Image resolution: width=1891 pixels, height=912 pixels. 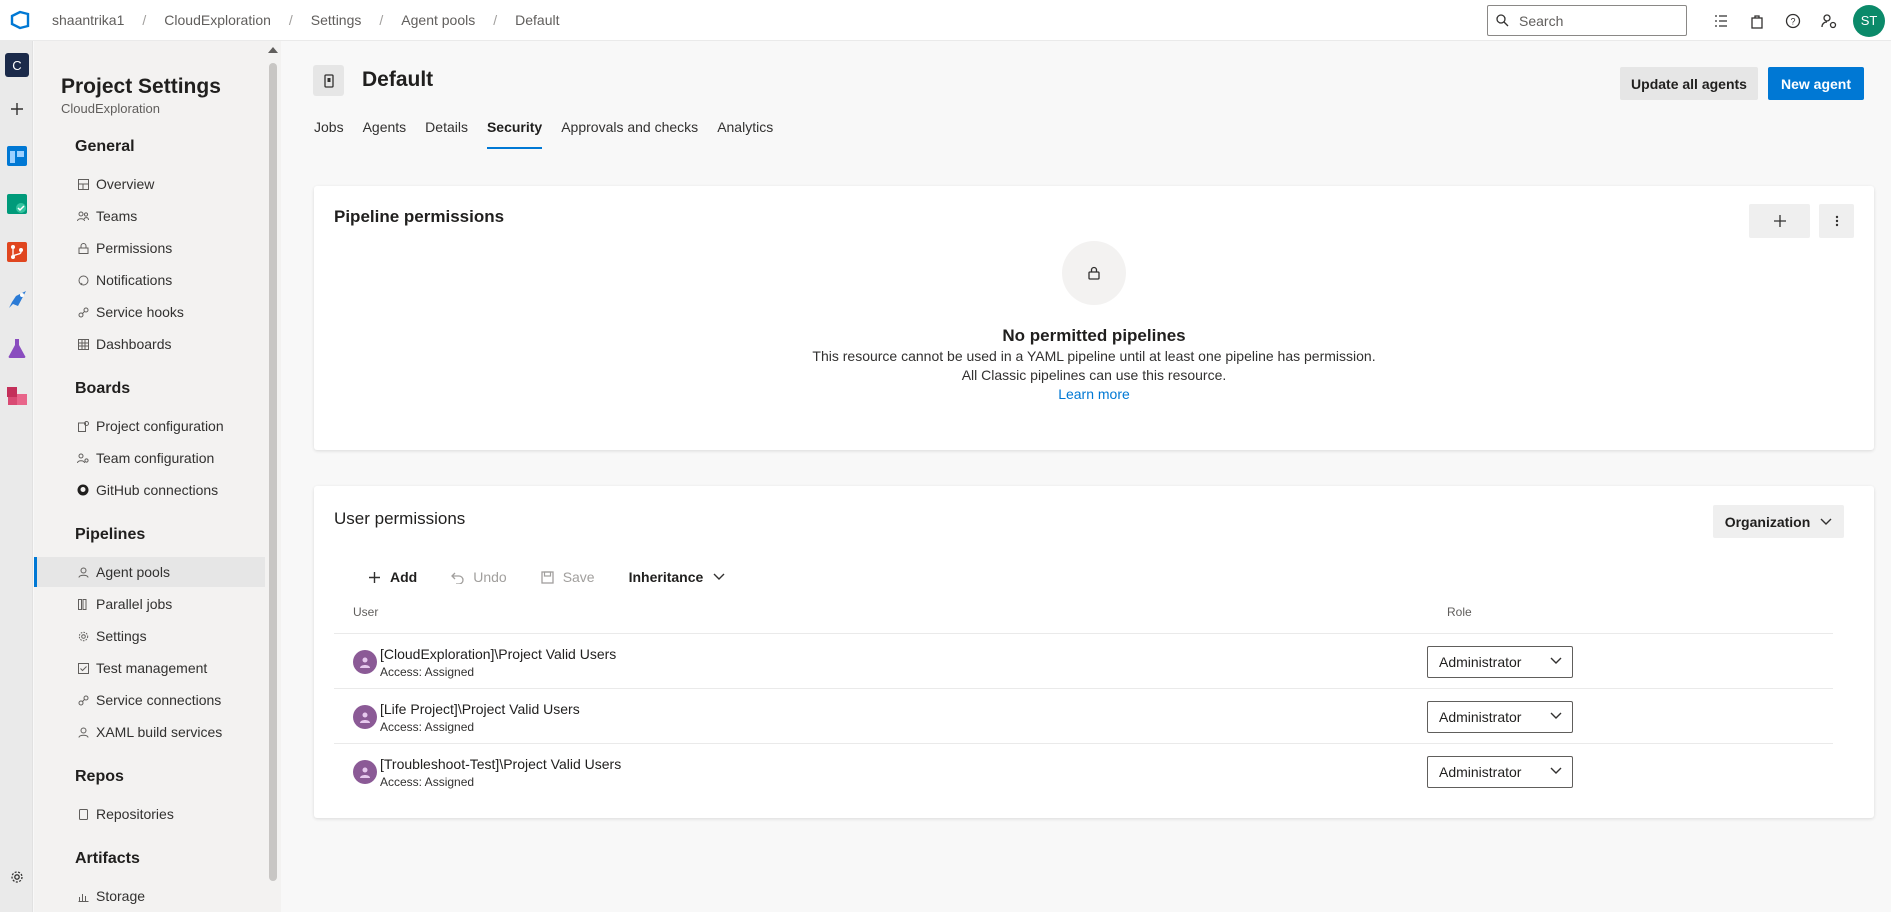 What do you see at coordinates (629, 133) in the screenshot?
I see `tab-approvals-and-checks: Approvals and checks` at bounding box center [629, 133].